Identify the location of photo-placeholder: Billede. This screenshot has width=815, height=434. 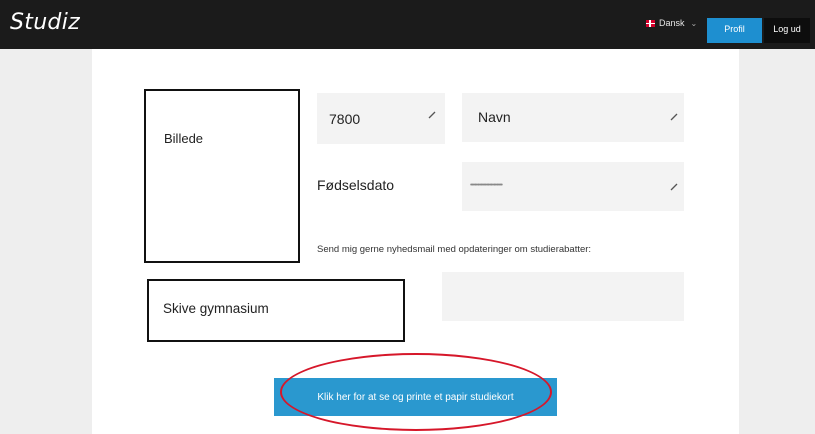
(222, 176).